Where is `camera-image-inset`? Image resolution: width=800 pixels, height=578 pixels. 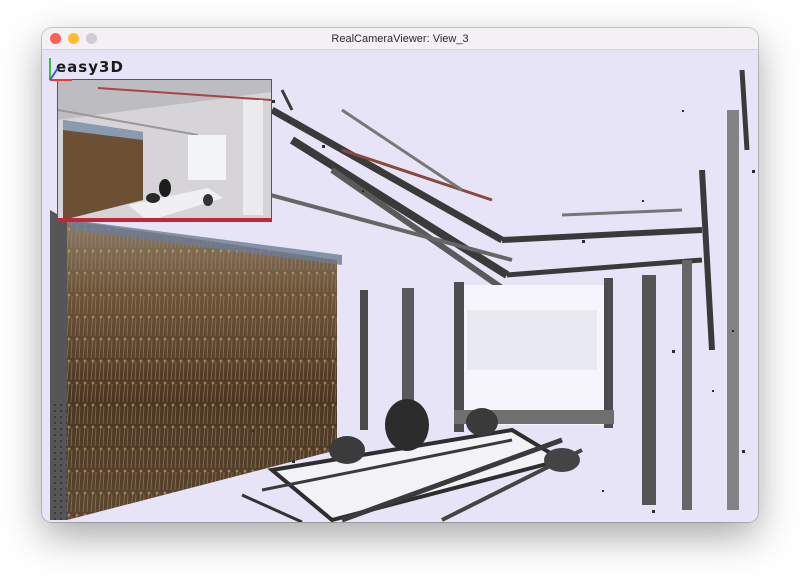
camera-image-inset is located at coordinates (164, 150).